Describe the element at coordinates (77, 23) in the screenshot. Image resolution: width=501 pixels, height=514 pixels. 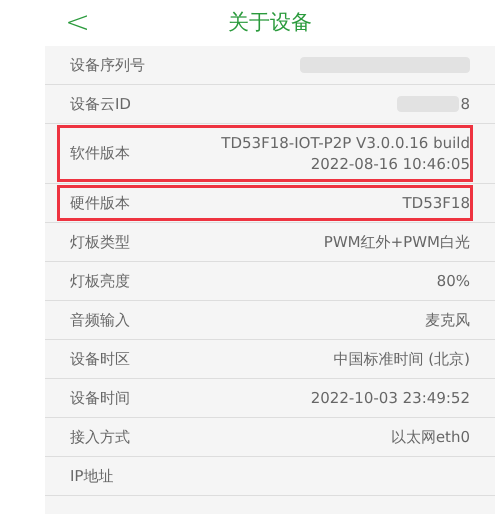
I see `back-button: <` at that location.